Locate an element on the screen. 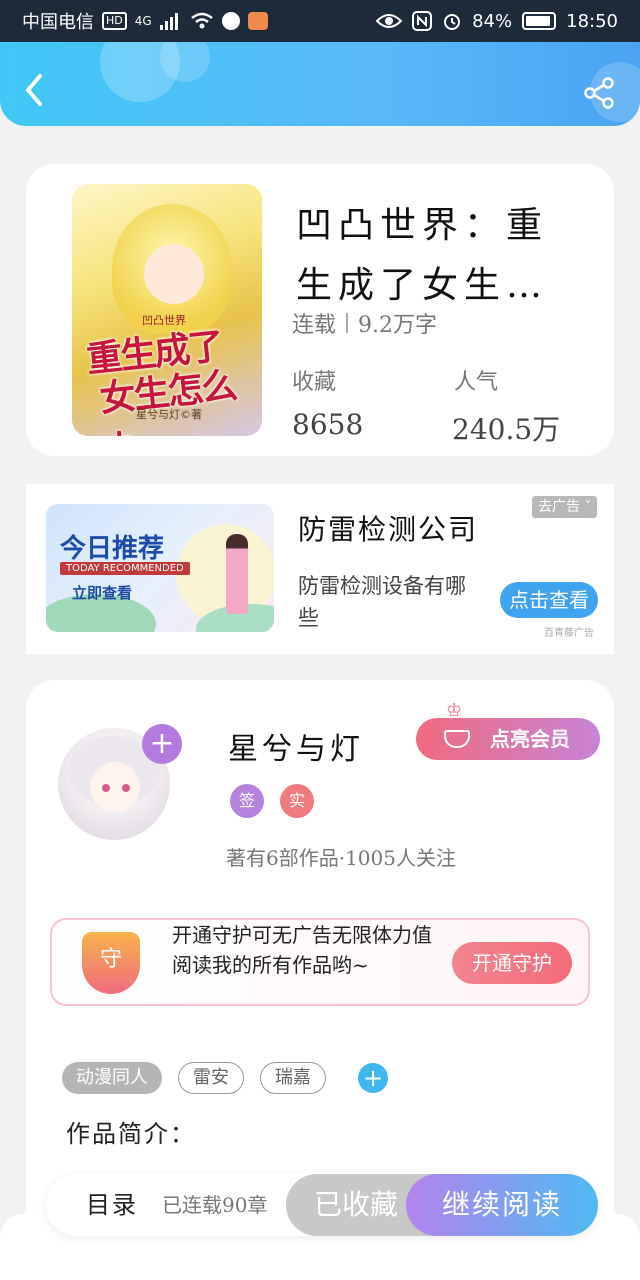 The height and width of the screenshot is (1280, 640). intro-label: 作品简介： is located at coordinates (131, 1134).